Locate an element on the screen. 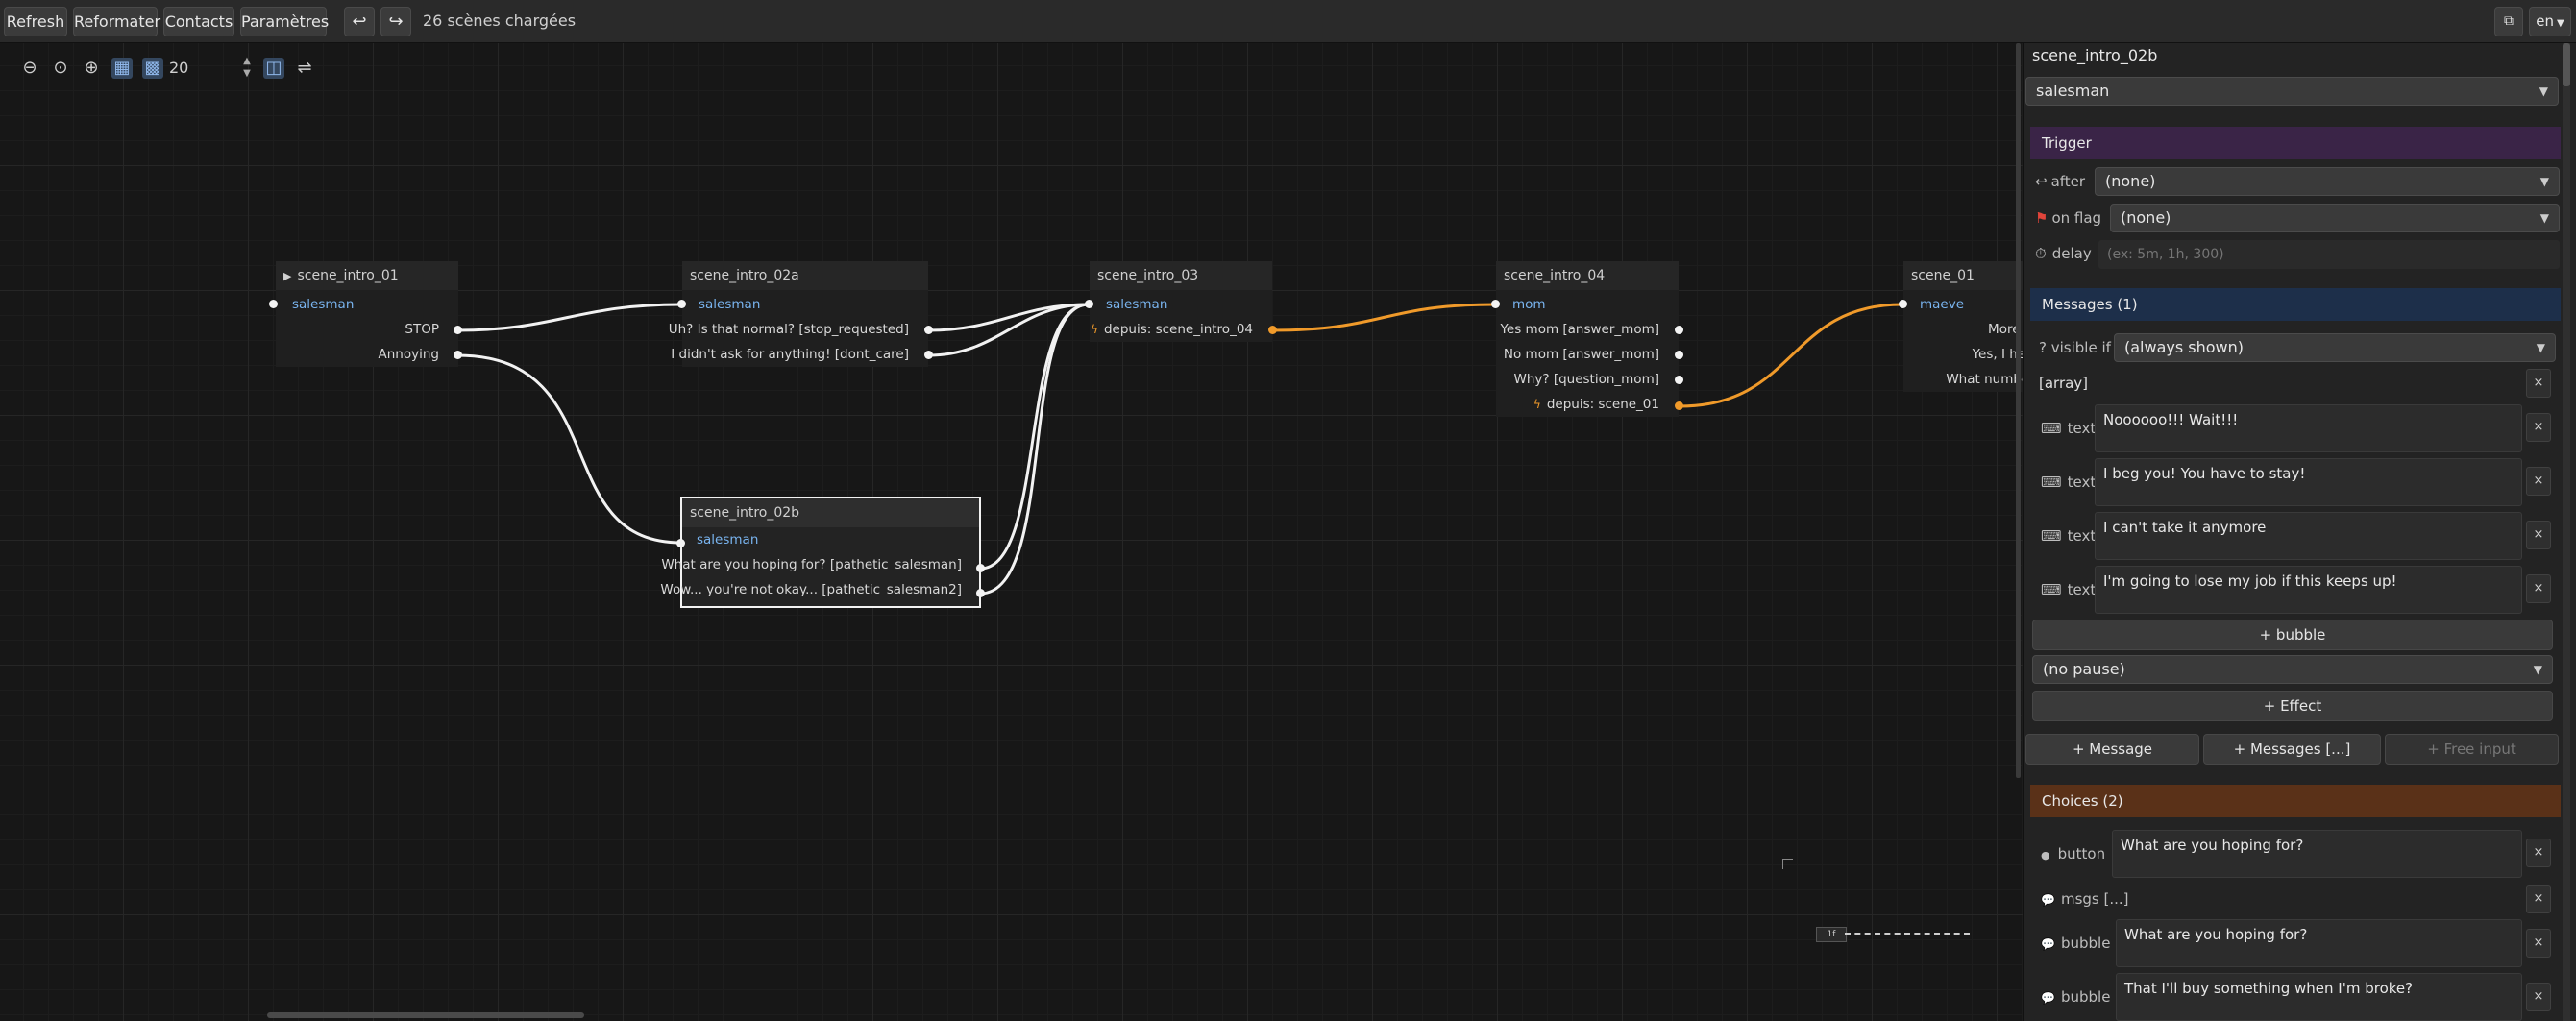 The height and width of the screenshot is (1021, 2576). on-flag-value: (none) is located at coordinates (2146, 217).